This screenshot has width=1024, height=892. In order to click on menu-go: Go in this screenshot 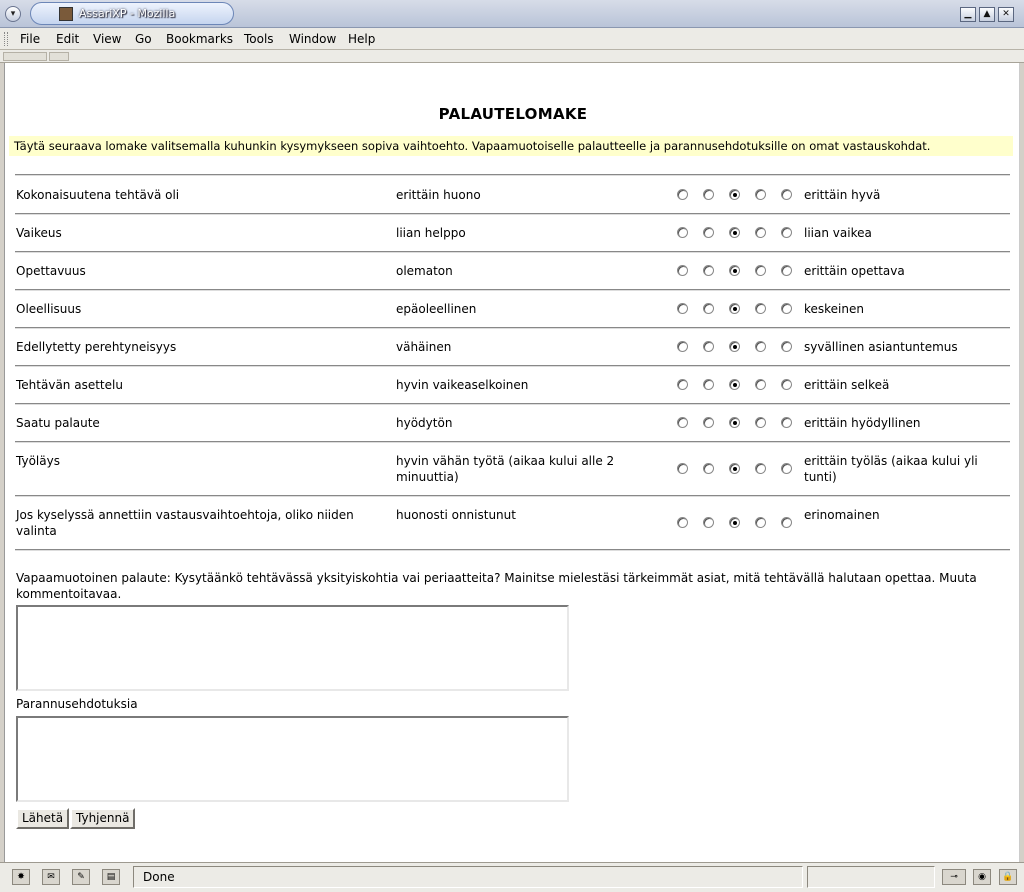, I will do `click(143, 39)`.